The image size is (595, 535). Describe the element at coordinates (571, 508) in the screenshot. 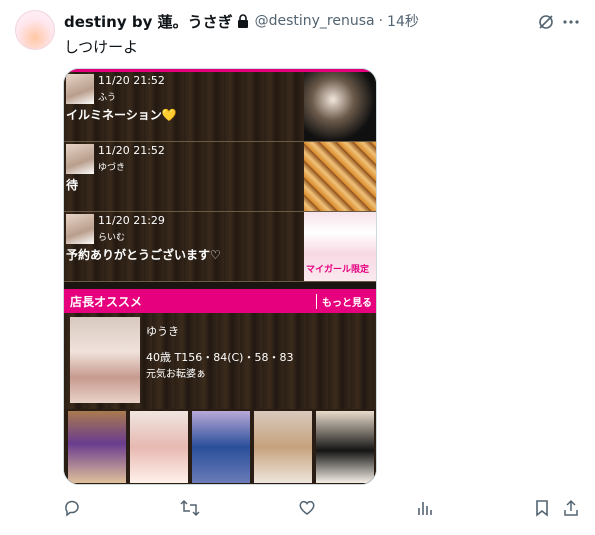

I see `share-icon` at that location.